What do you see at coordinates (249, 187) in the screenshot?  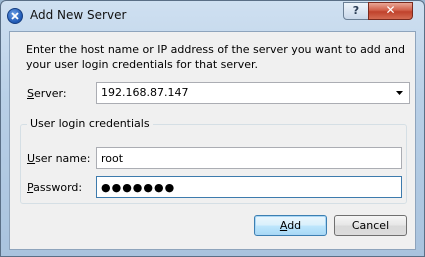 I see `password-field` at bounding box center [249, 187].